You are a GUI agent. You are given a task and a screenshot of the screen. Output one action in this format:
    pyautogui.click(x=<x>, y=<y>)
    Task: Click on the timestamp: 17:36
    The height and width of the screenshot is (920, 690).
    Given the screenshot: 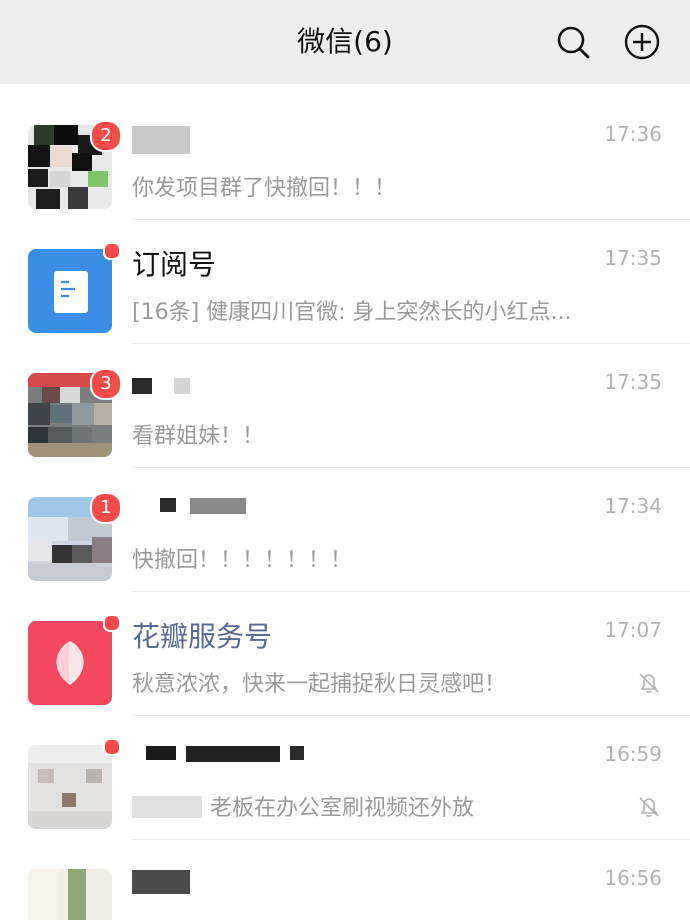 What is the action you would take?
    pyautogui.click(x=633, y=134)
    